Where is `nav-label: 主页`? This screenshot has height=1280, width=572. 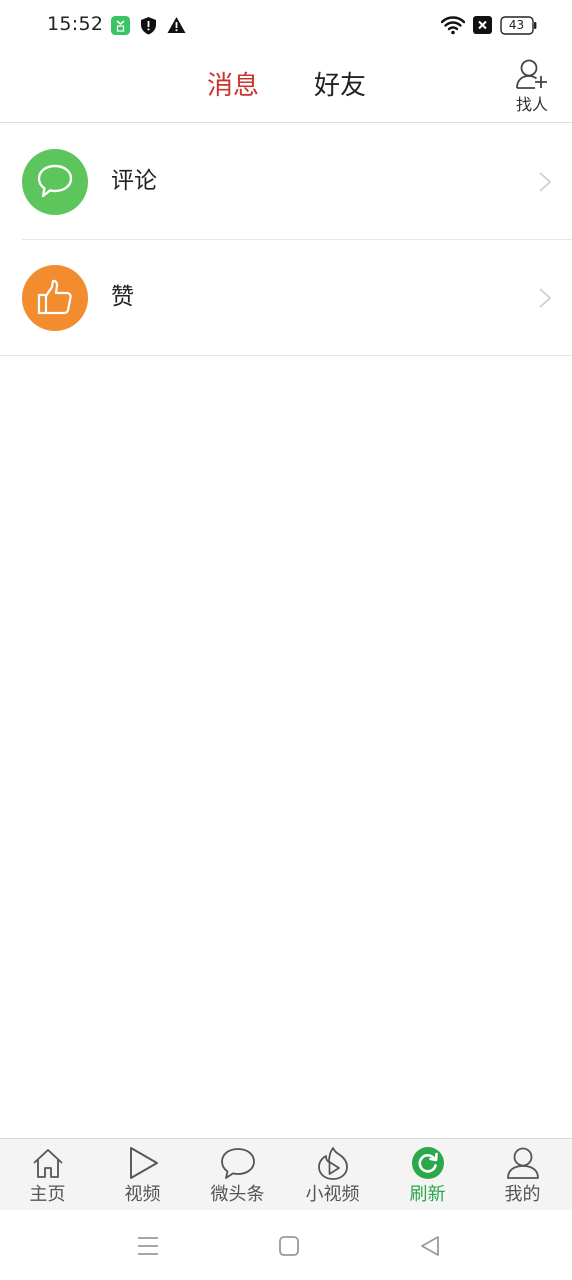 nav-label: 主页 is located at coordinates (47, 1194).